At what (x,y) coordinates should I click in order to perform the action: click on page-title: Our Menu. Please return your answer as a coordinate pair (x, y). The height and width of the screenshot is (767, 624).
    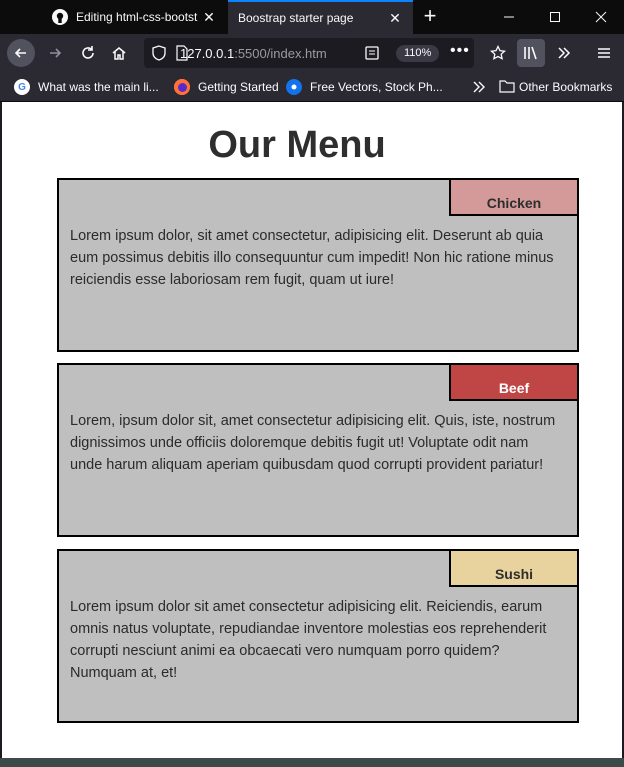
    Looking at the image, I should click on (297, 145).